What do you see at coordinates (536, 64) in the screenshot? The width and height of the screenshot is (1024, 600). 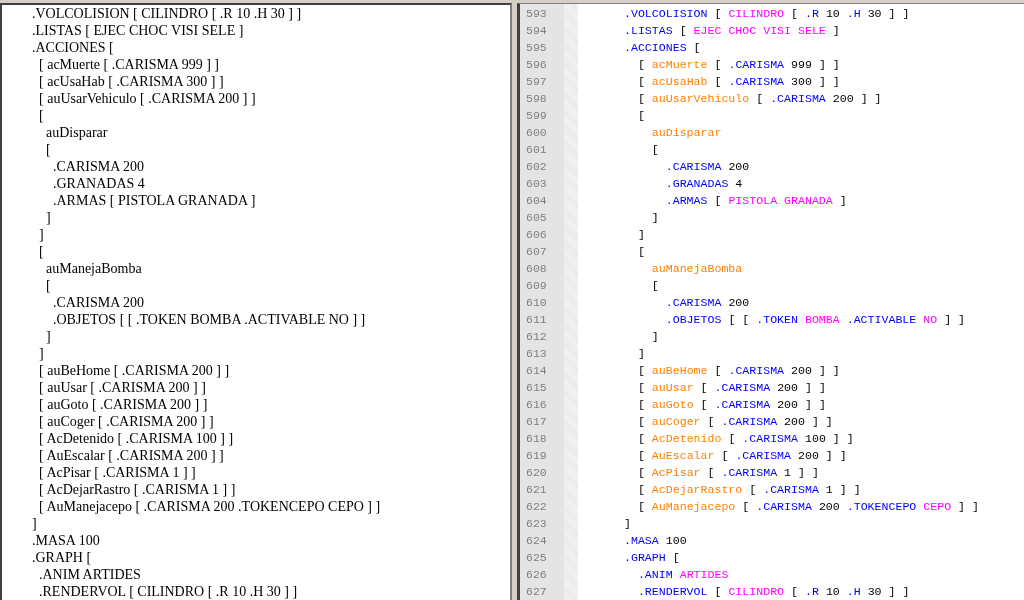 I see `line-number: 596` at bounding box center [536, 64].